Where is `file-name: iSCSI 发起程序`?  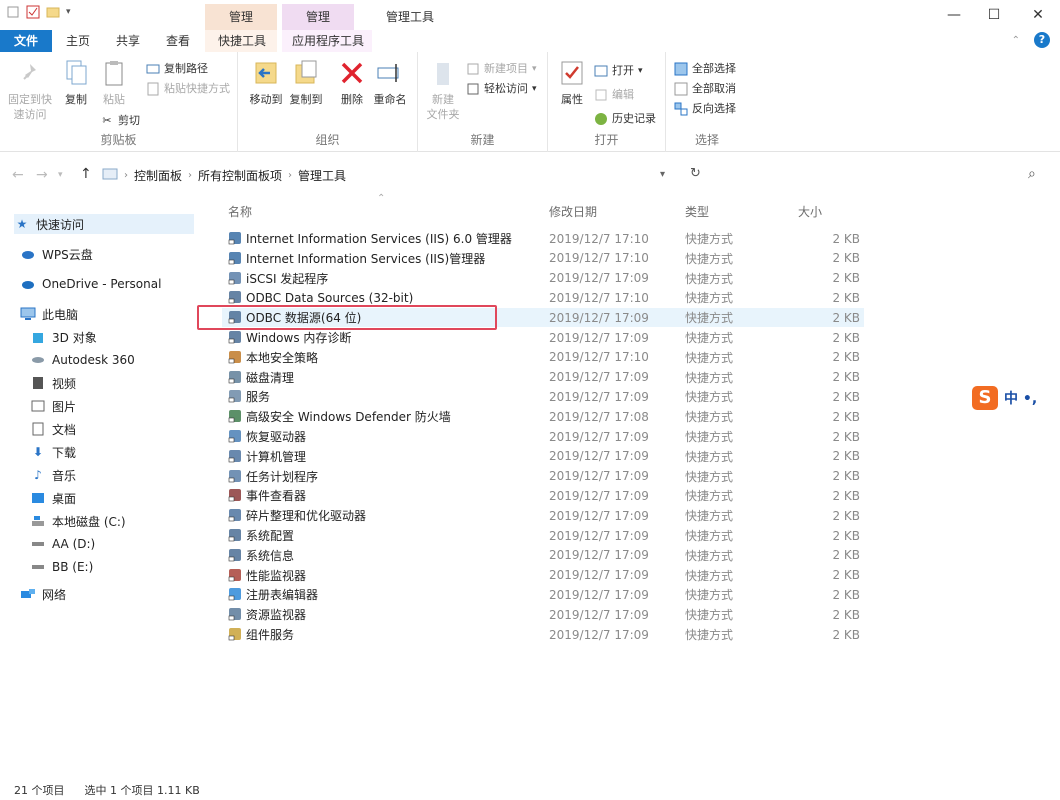
file-name: iSCSI 发起程序 is located at coordinates (287, 278).